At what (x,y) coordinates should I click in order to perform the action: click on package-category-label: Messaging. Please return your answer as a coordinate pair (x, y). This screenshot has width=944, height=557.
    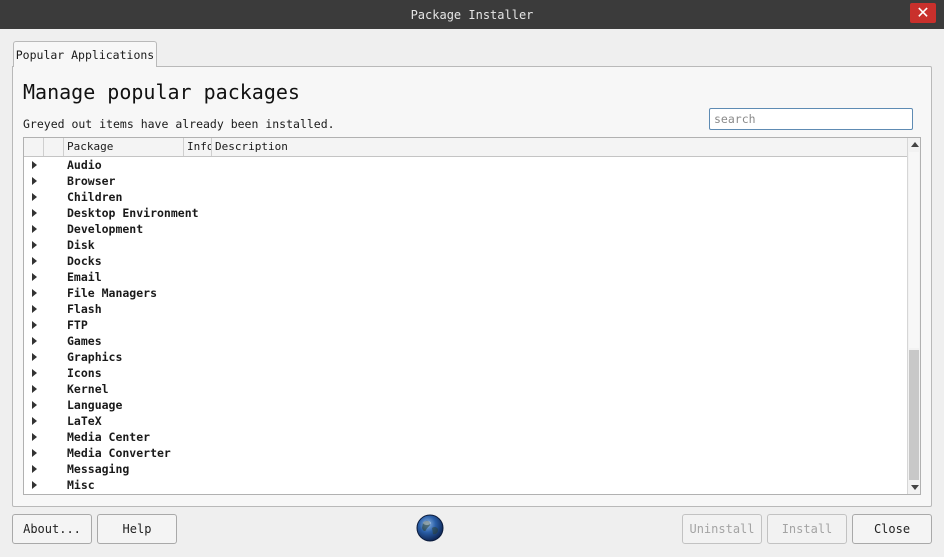
    Looking at the image, I should click on (98, 469).